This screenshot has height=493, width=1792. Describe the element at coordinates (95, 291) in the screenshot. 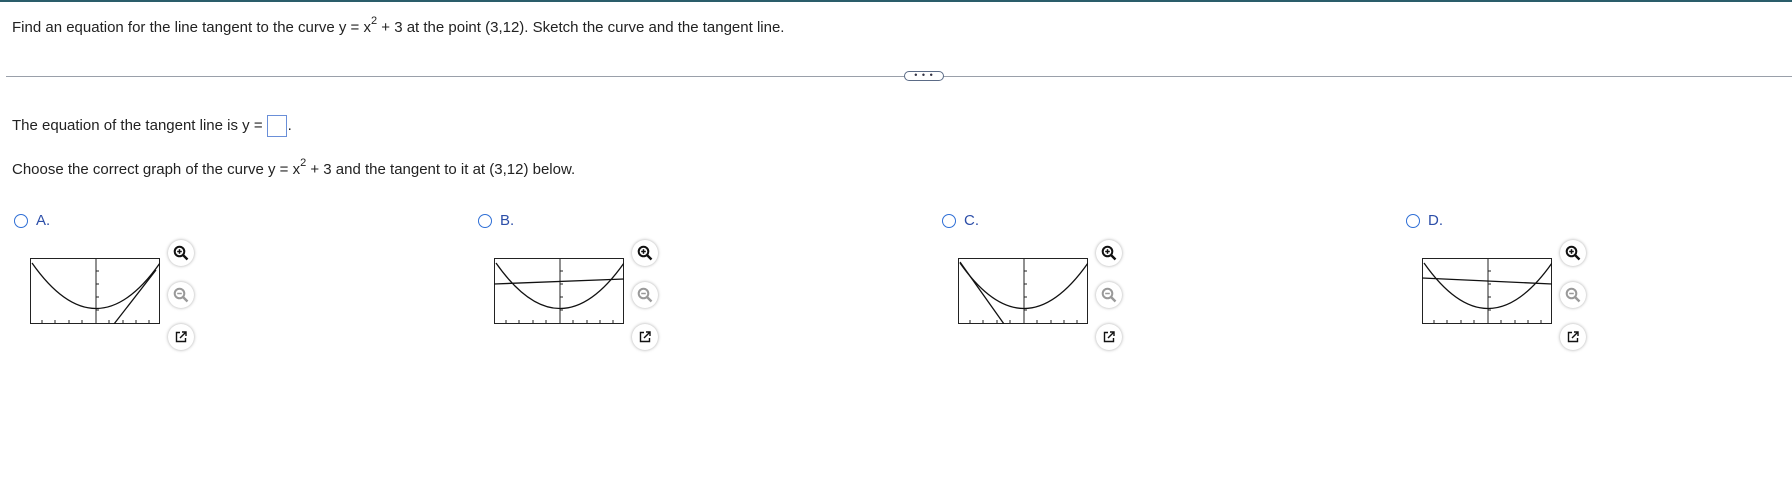

I see `choice-a-graph` at that location.